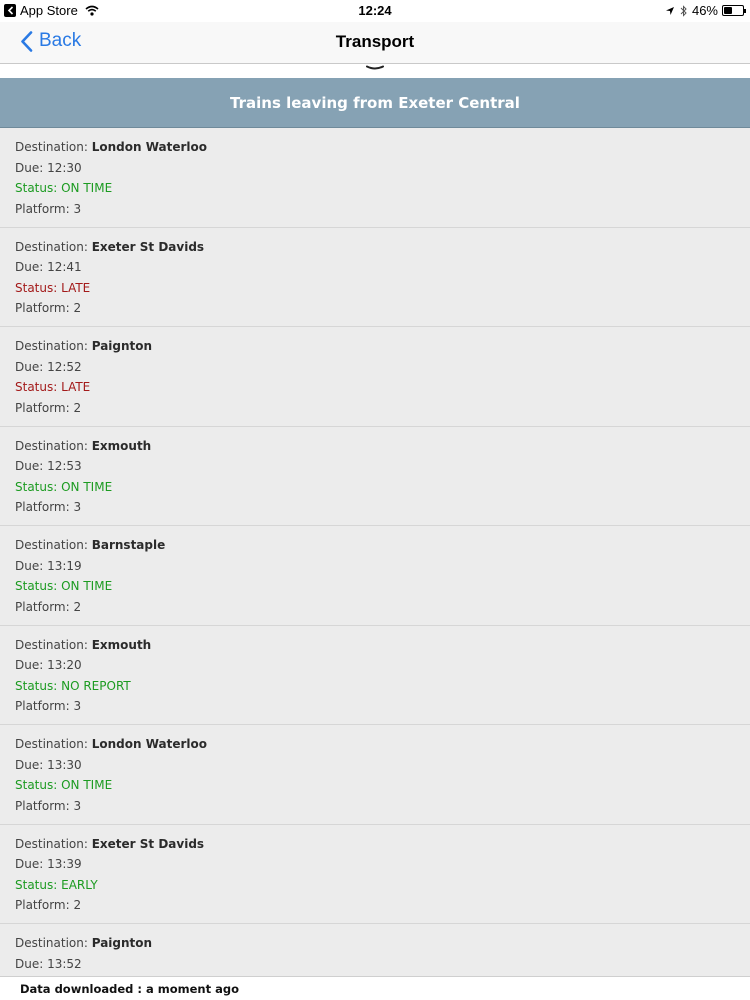  Describe the element at coordinates (64, 565) in the screenshot. I see `due-value: 13:19` at that location.